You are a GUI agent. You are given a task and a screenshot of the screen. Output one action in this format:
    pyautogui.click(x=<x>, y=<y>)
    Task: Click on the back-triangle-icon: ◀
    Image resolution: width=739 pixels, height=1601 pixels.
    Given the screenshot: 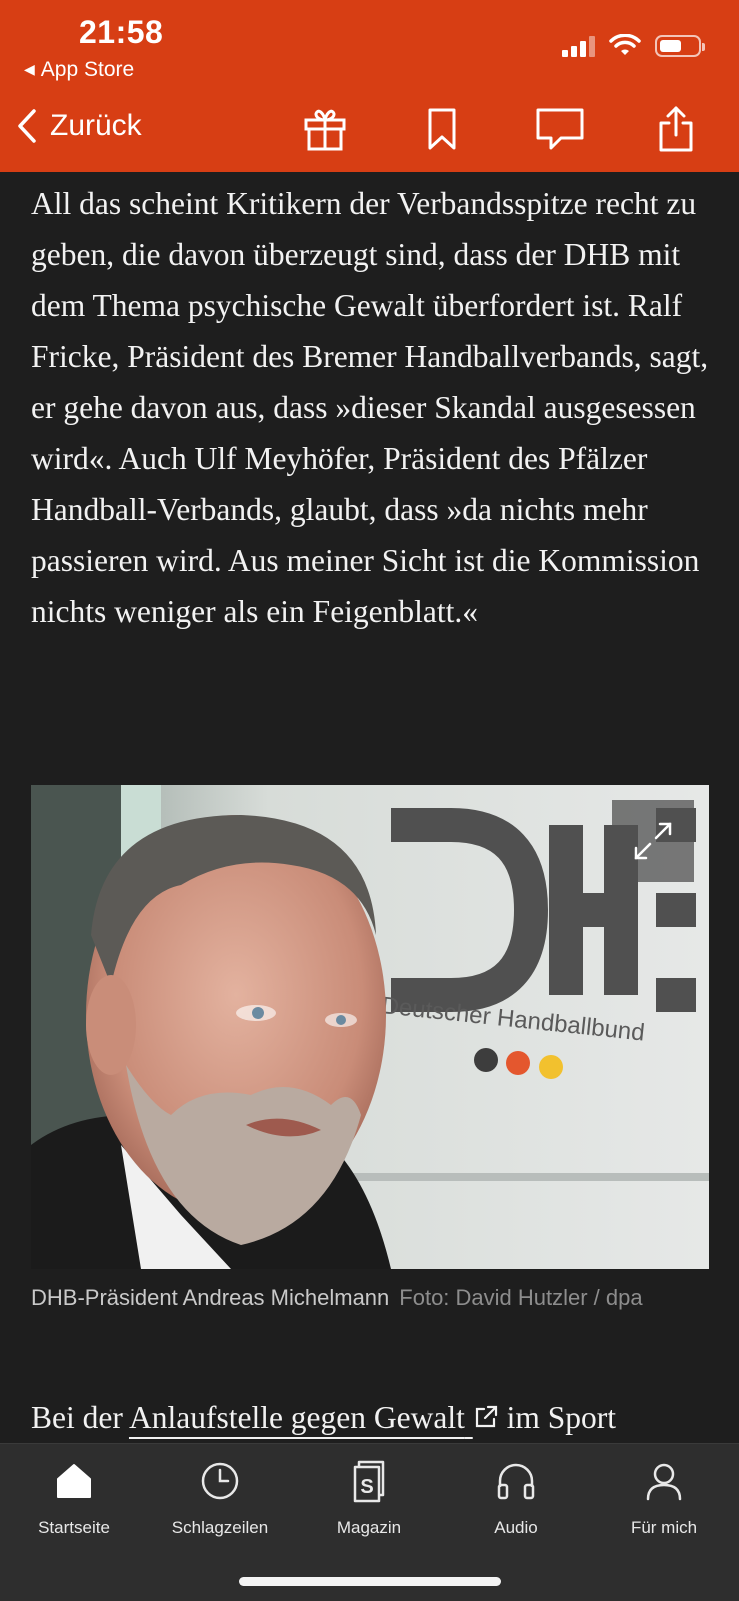 What is the action you would take?
    pyautogui.click(x=29, y=69)
    